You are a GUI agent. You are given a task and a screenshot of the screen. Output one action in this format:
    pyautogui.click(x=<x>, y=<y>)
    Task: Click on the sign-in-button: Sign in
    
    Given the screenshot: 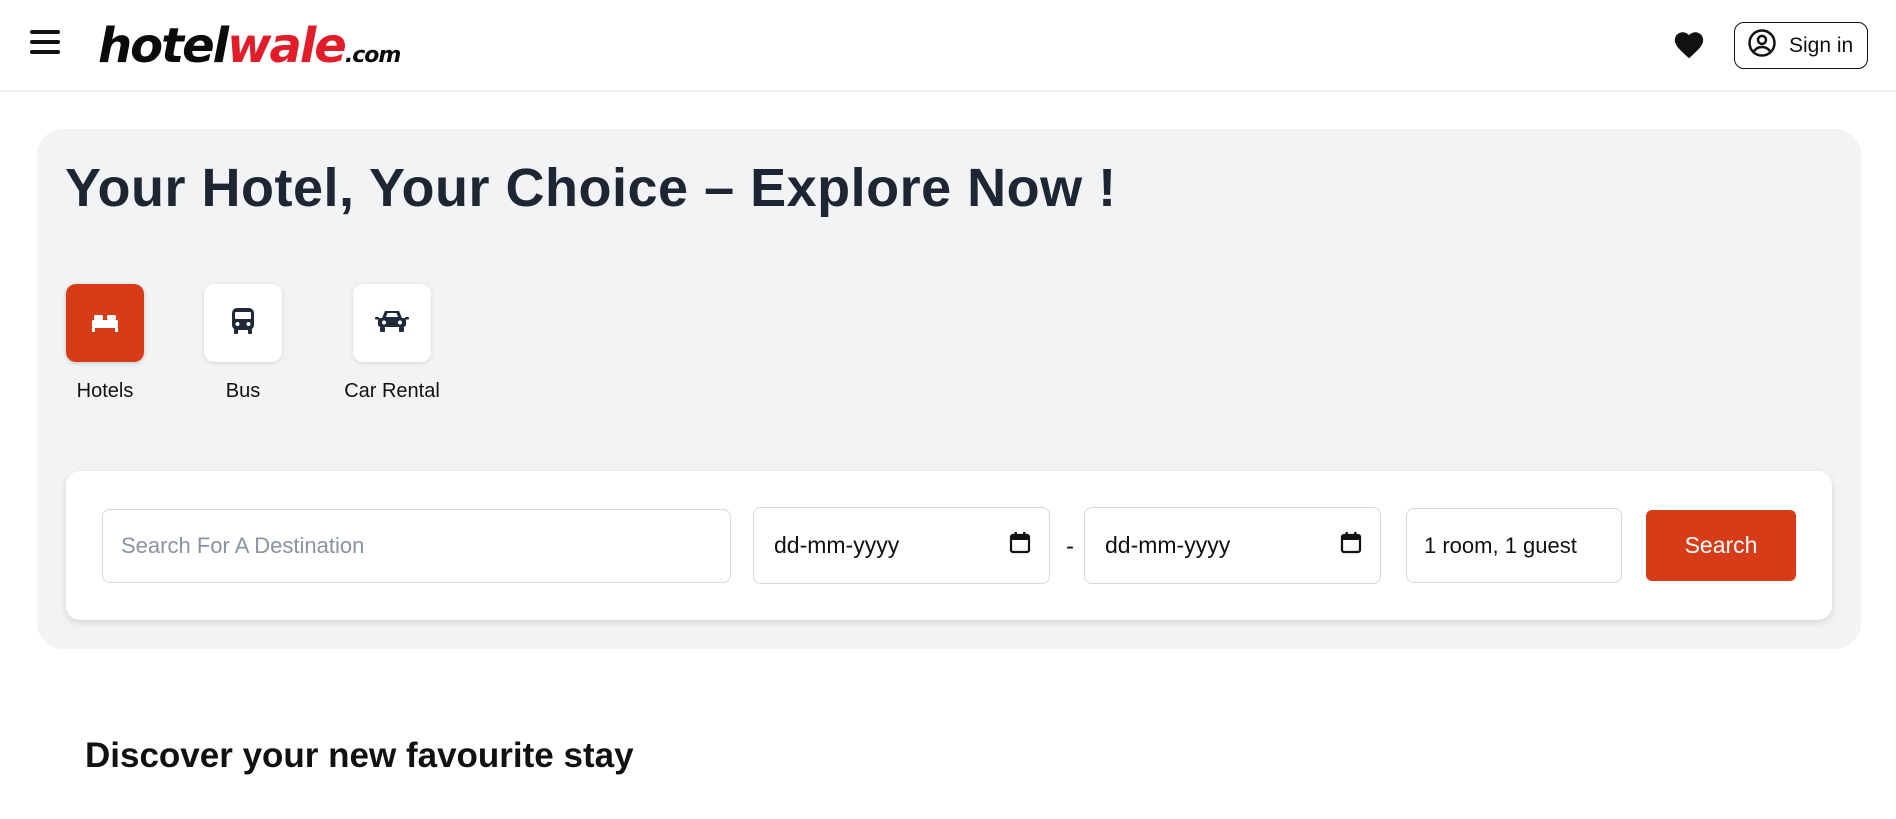 What is the action you would take?
    pyautogui.click(x=1801, y=45)
    